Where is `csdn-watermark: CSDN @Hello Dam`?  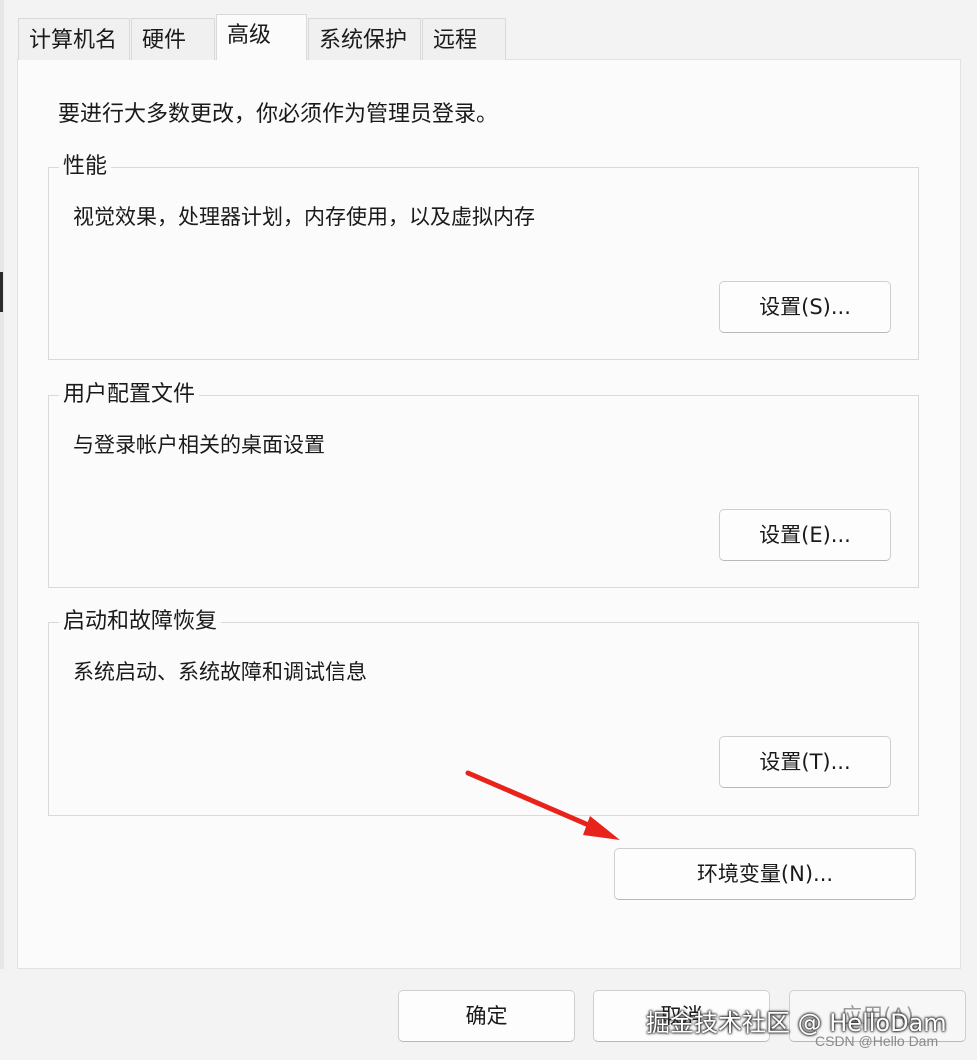 csdn-watermark: CSDN @Hello Dam is located at coordinates (877, 1041).